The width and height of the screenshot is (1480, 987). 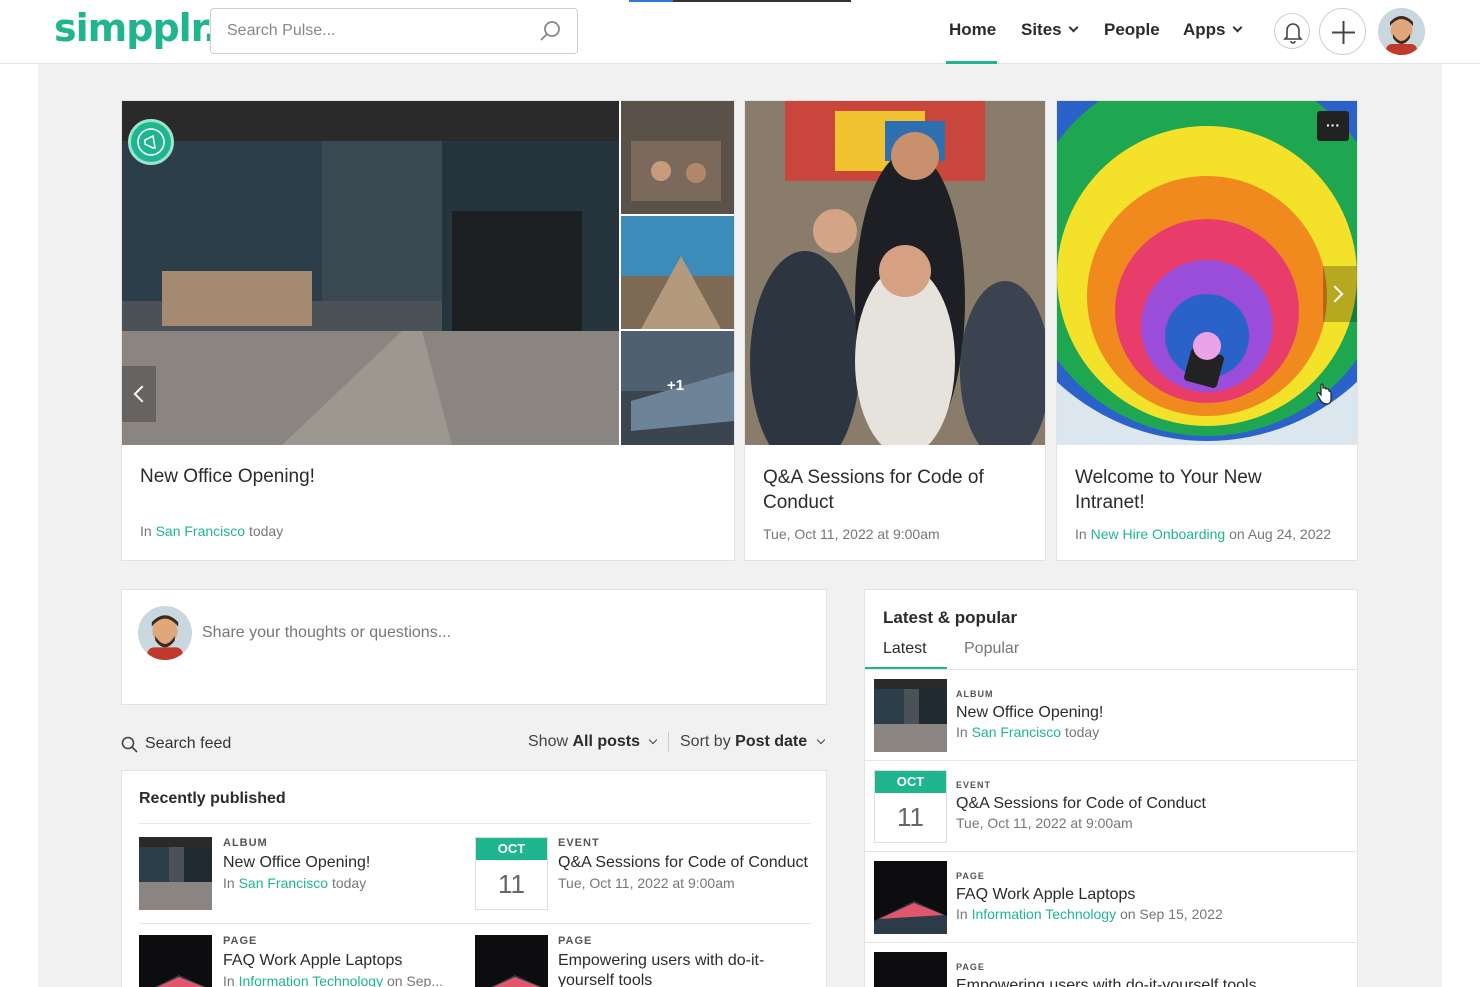 What do you see at coordinates (888, 490) in the screenshot?
I see `featured-title: Q&A Sessions for Code of Conduct` at bounding box center [888, 490].